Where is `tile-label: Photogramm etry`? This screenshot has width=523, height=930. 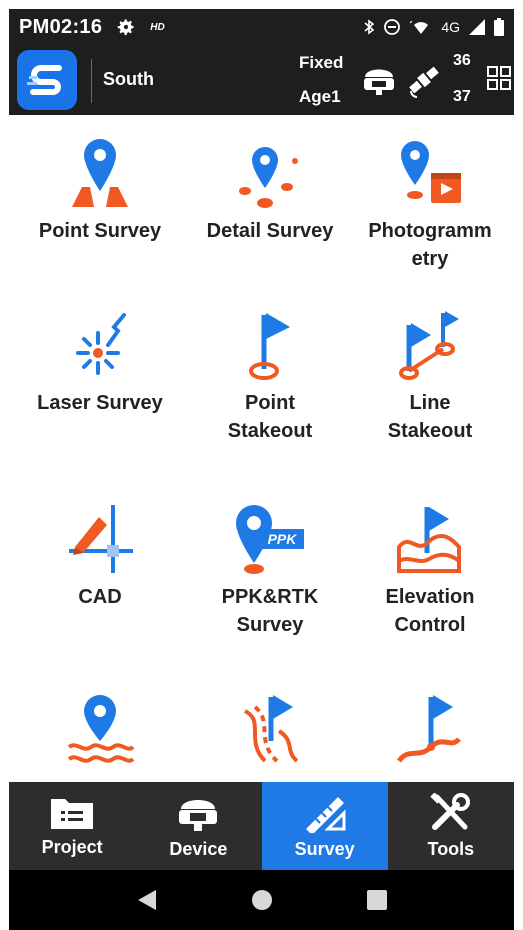 tile-label: Photogramm etry is located at coordinates (430, 245).